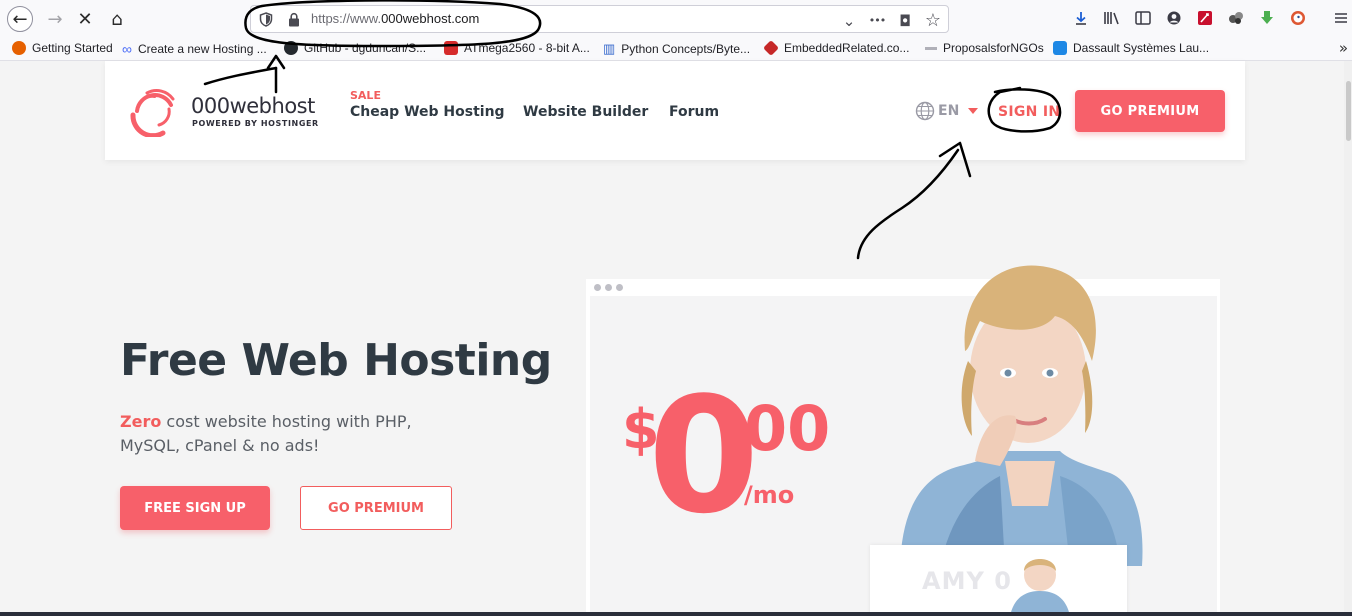  I want to click on sale-badge: SALE, so click(365, 95).